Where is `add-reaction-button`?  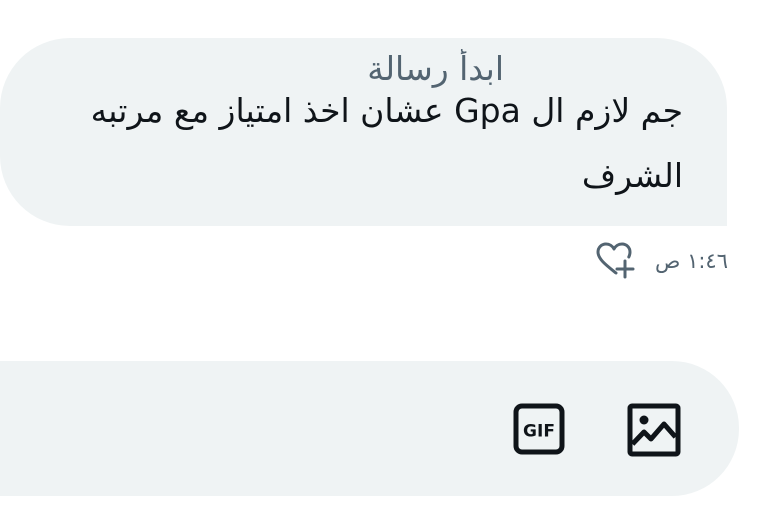 add-reaction-button is located at coordinates (614, 261).